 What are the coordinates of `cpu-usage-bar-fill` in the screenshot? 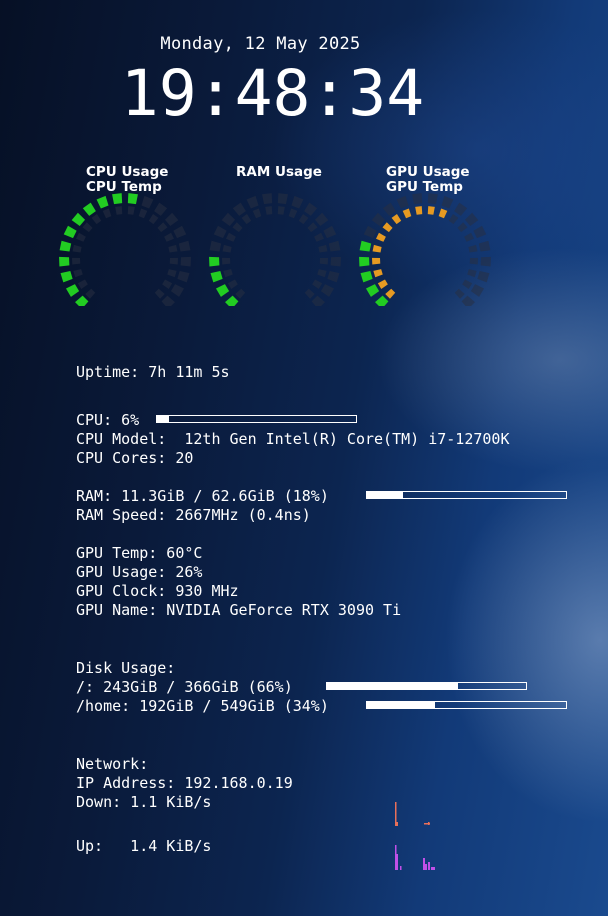 It's located at (163, 419).